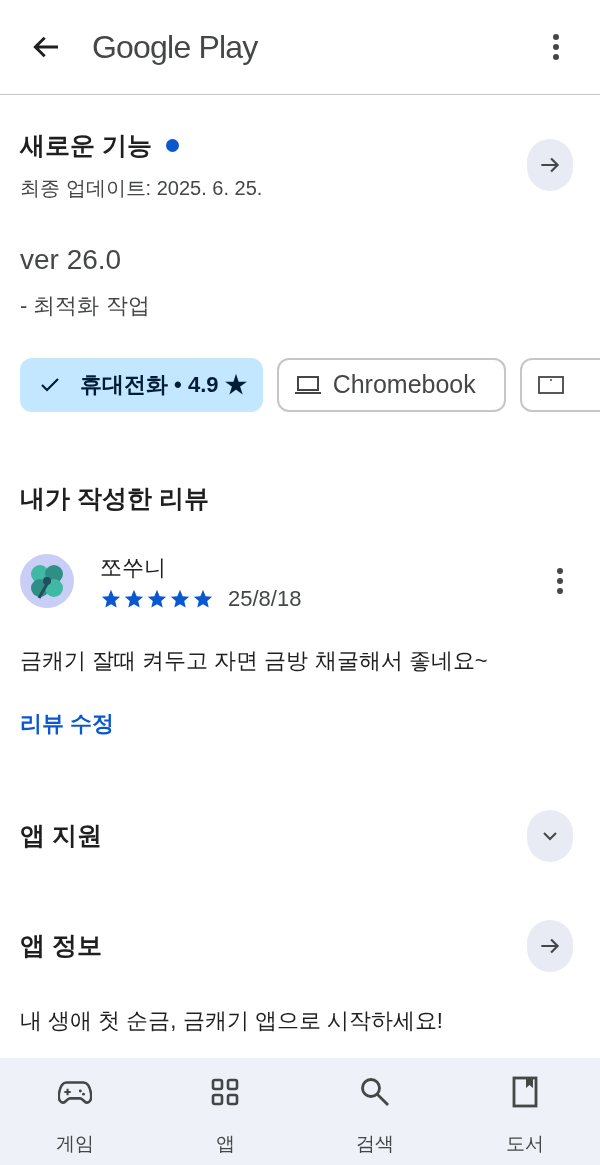 The height and width of the screenshot is (1165, 600). I want to click on tablet-icon, so click(550, 384).